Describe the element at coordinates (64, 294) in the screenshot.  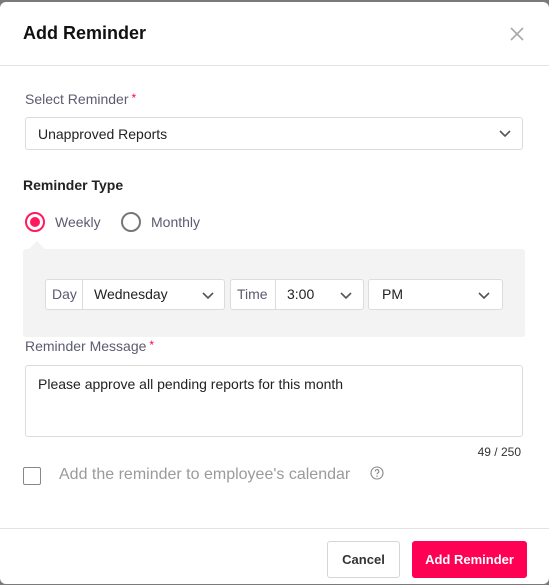
I see `day-addon-label: Day` at that location.